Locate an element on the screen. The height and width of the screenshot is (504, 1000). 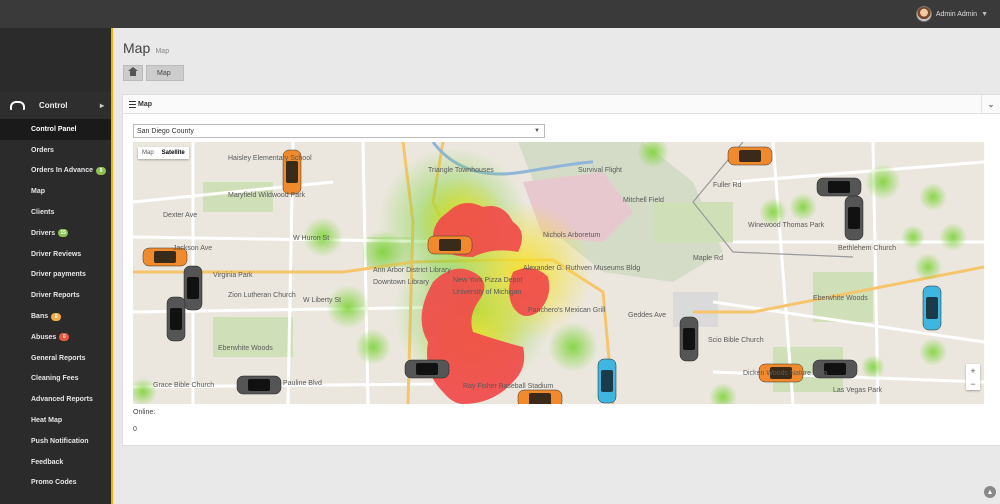
sidebar-item-bans: Bans 0 is located at coordinates (55, 316).